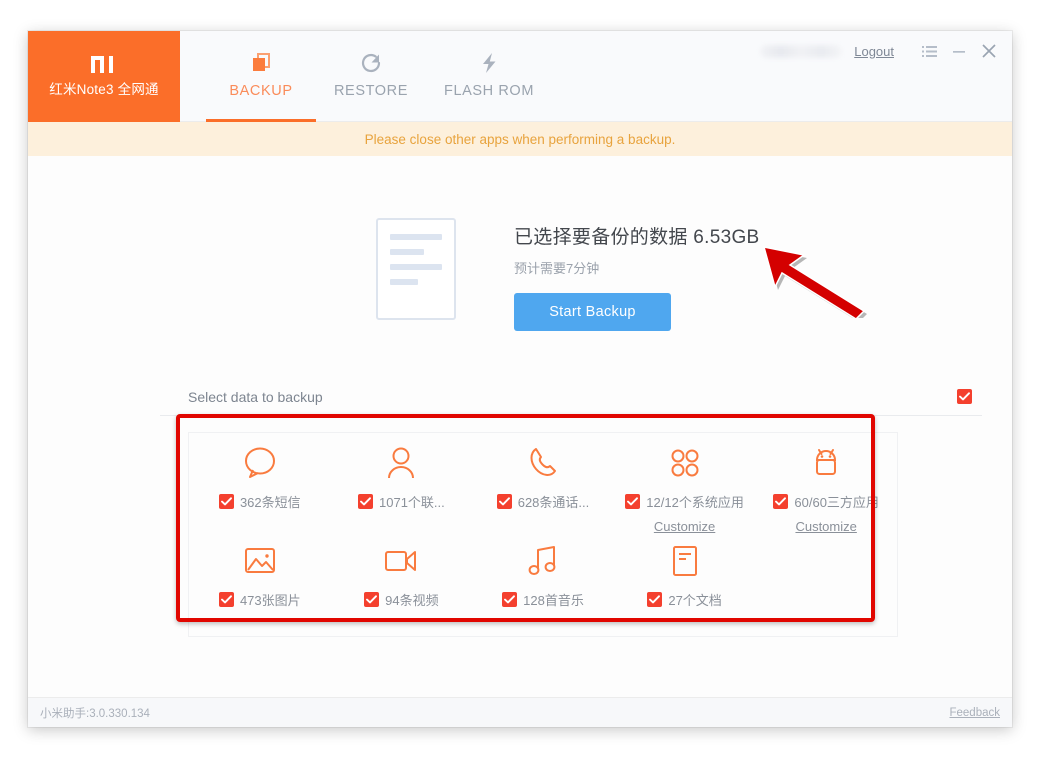 This screenshot has height=757, width=1040. What do you see at coordinates (557, 268) in the screenshot?
I see `estimated-time-label: 预计需要7分钟` at bounding box center [557, 268].